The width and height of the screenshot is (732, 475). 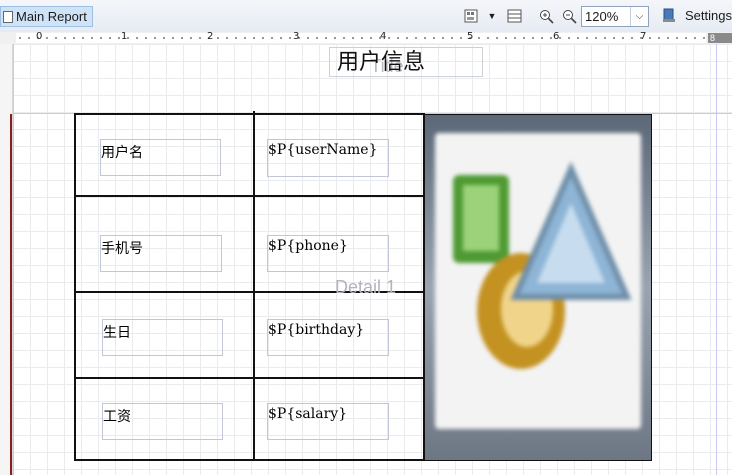 What do you see at coordinates (716, 259) in the screenshot?
I see `right-margin-guide` at bounding box center [716, 259].